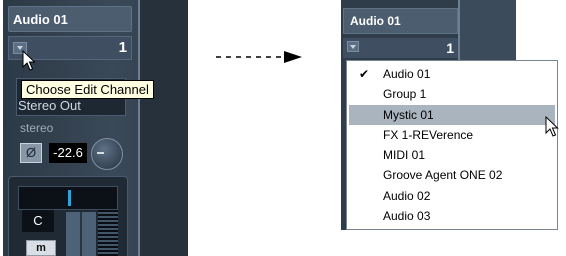 The width and height of the screenshot is (566, 256). I want to click on menu-item-audio-03: Audio 03, so click(452, 216).